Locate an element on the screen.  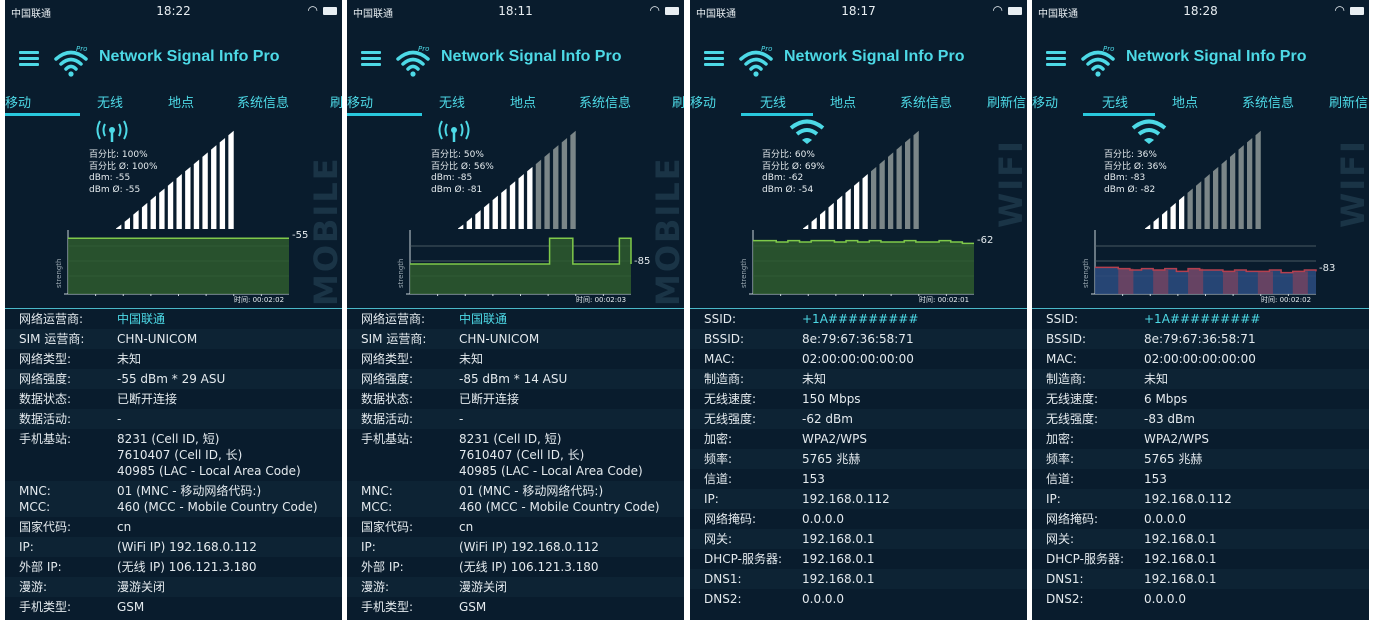
signal-stat-dbm: dBm: -55 is located at coordinates (110, 178).